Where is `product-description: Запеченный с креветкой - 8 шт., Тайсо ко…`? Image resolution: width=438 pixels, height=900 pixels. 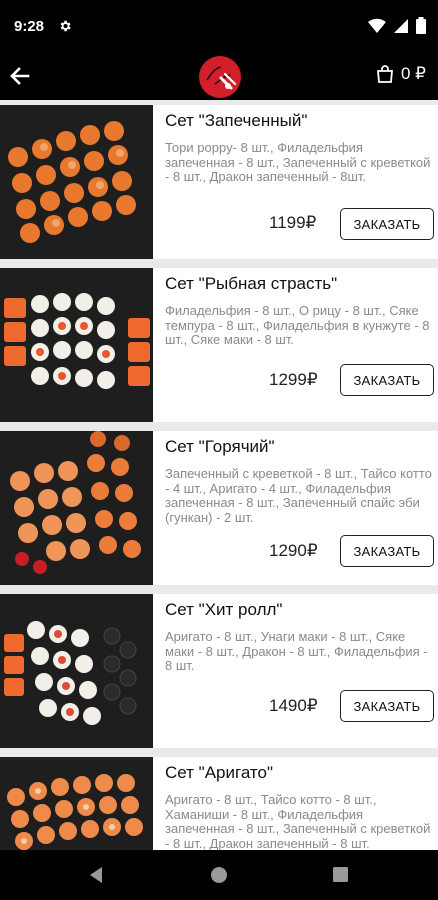
product-description: Запеченный с креветкой - 8 шт., Тайсо ко… is located at coordinates (298, 495).